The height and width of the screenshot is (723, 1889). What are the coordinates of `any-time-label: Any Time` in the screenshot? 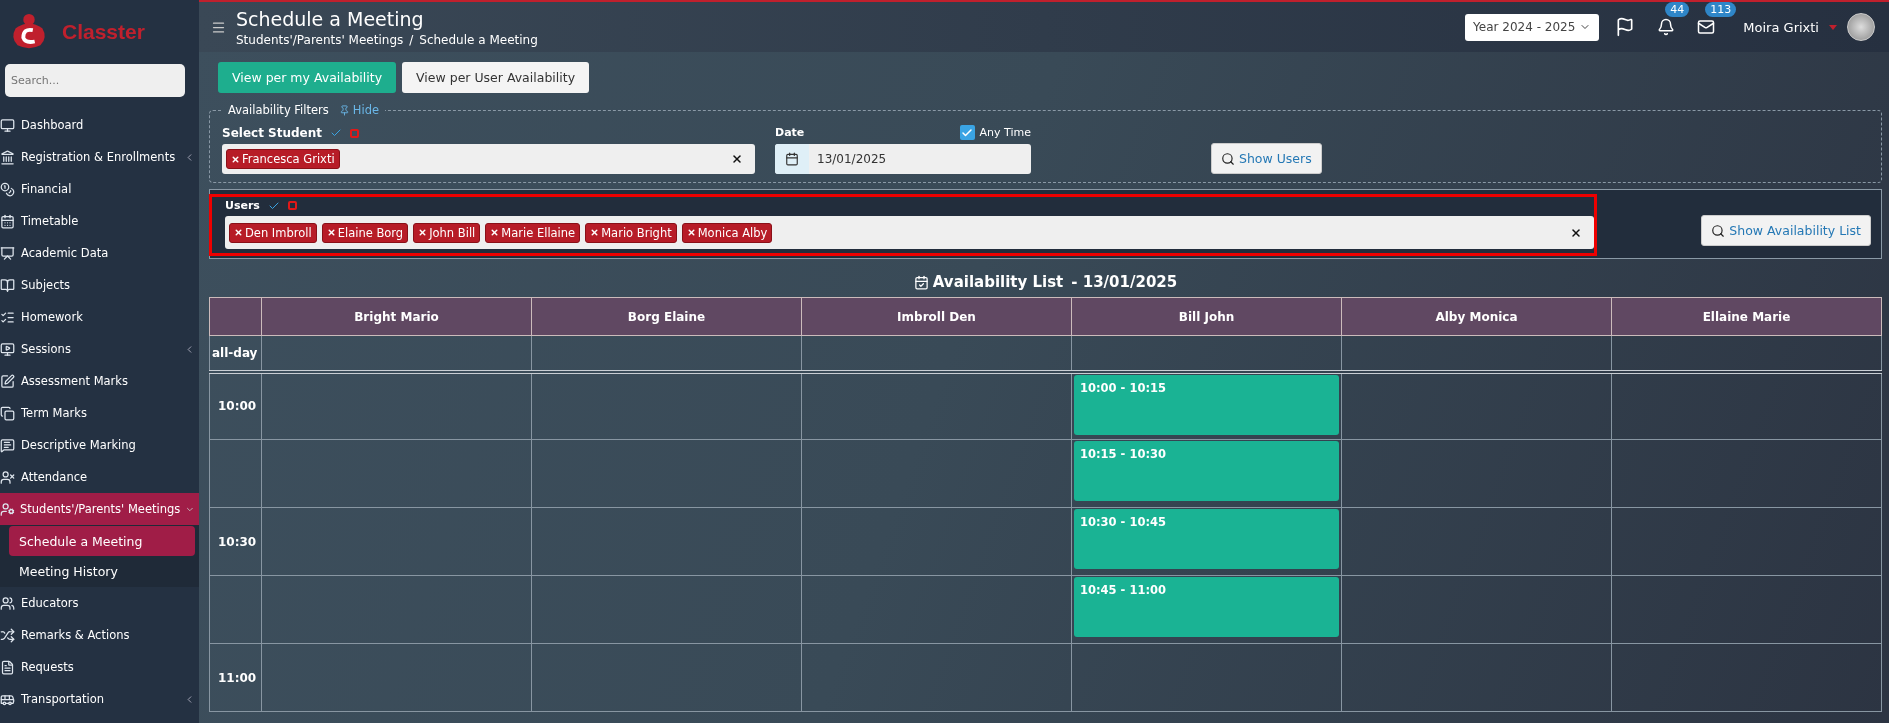 It's located at (1005, 132).